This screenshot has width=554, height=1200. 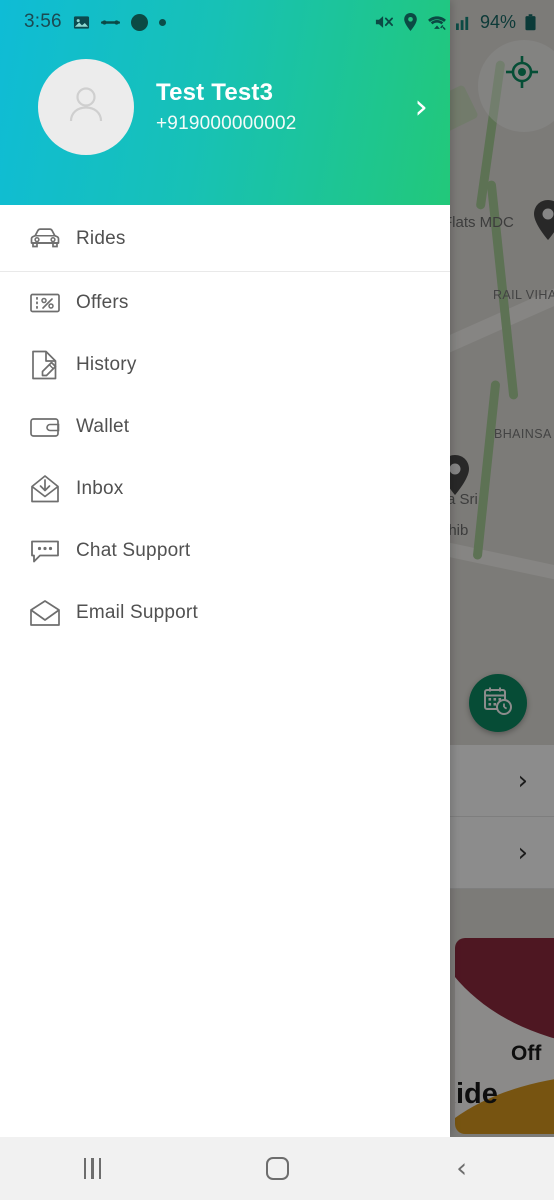 I want to click on wifi-icon, so click(x=437, y=22).